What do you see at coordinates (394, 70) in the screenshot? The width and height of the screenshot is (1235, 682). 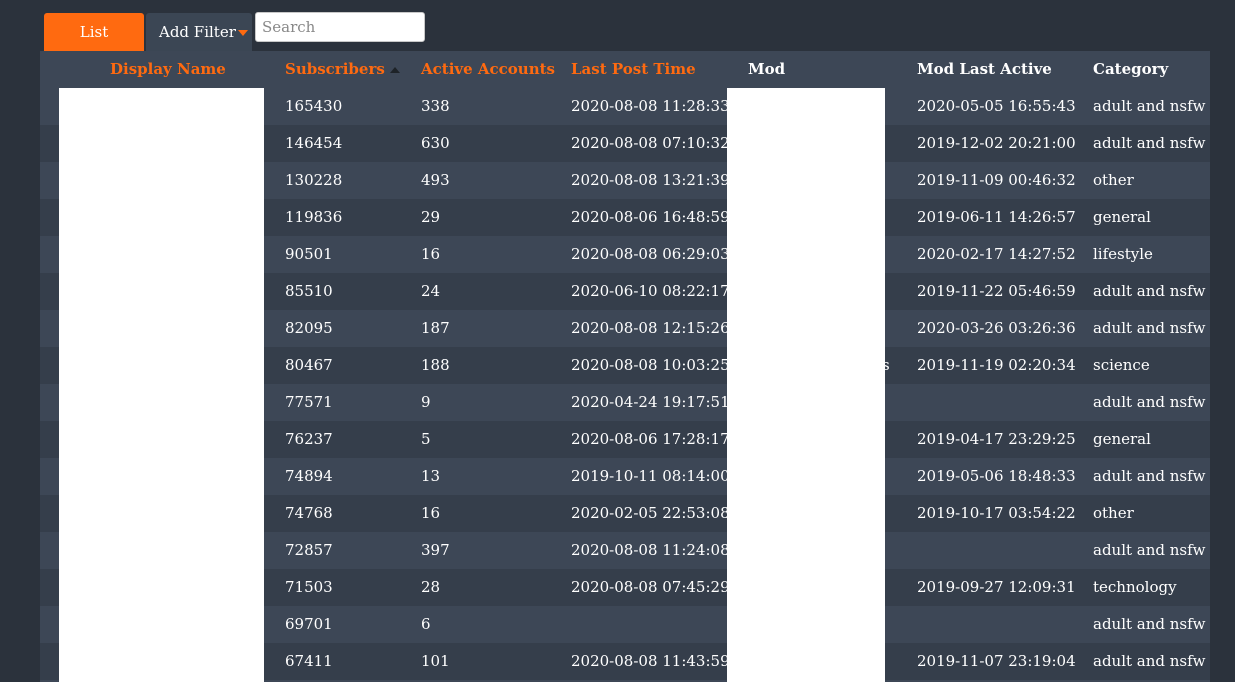 I see `sort-ascending-icon` at bounding box center [394, 70].